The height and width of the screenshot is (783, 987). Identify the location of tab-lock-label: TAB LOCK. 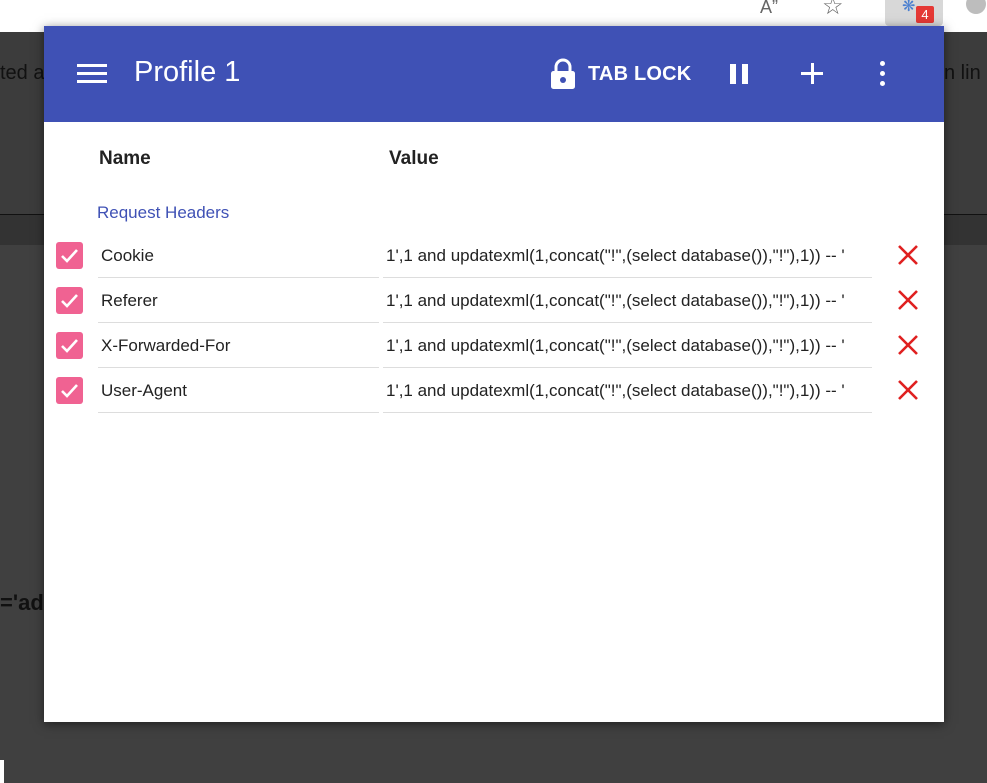
(640, 73).